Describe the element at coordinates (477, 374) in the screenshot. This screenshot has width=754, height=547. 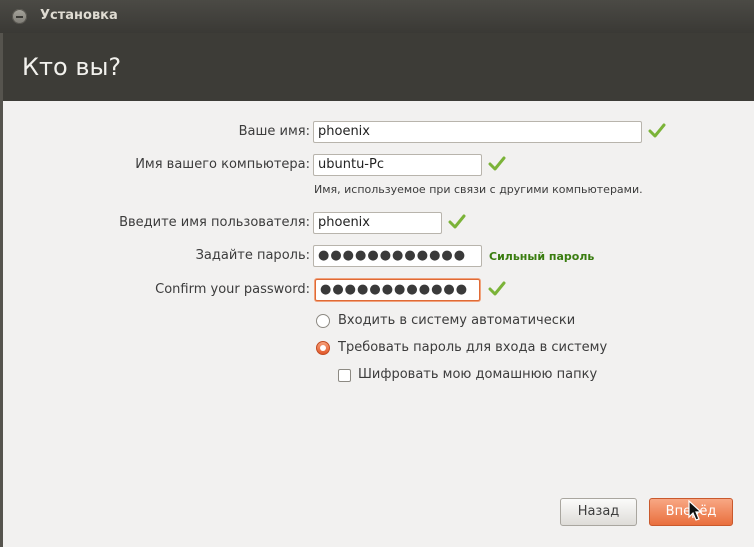
I see `encrypt-home-label: Шифровать мою домашнюю папку` at that location.